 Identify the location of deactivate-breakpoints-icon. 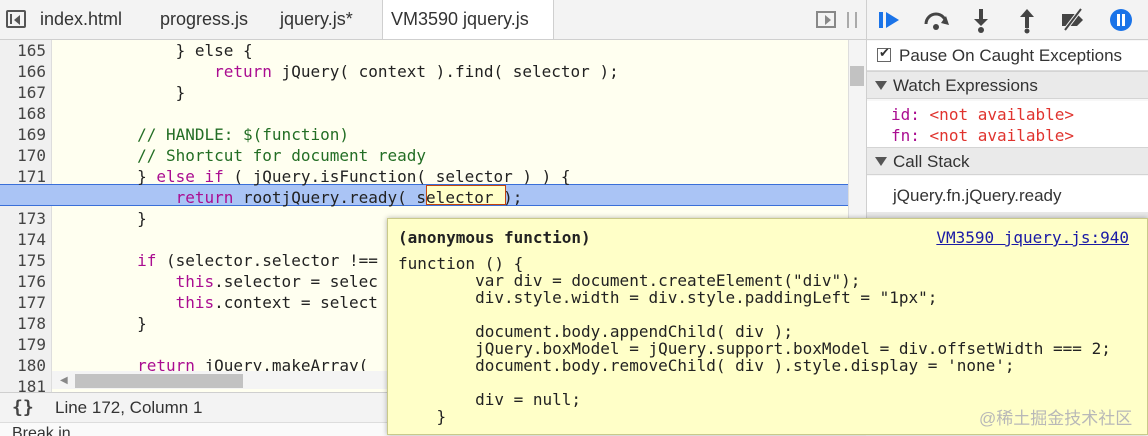
(1073, 20).